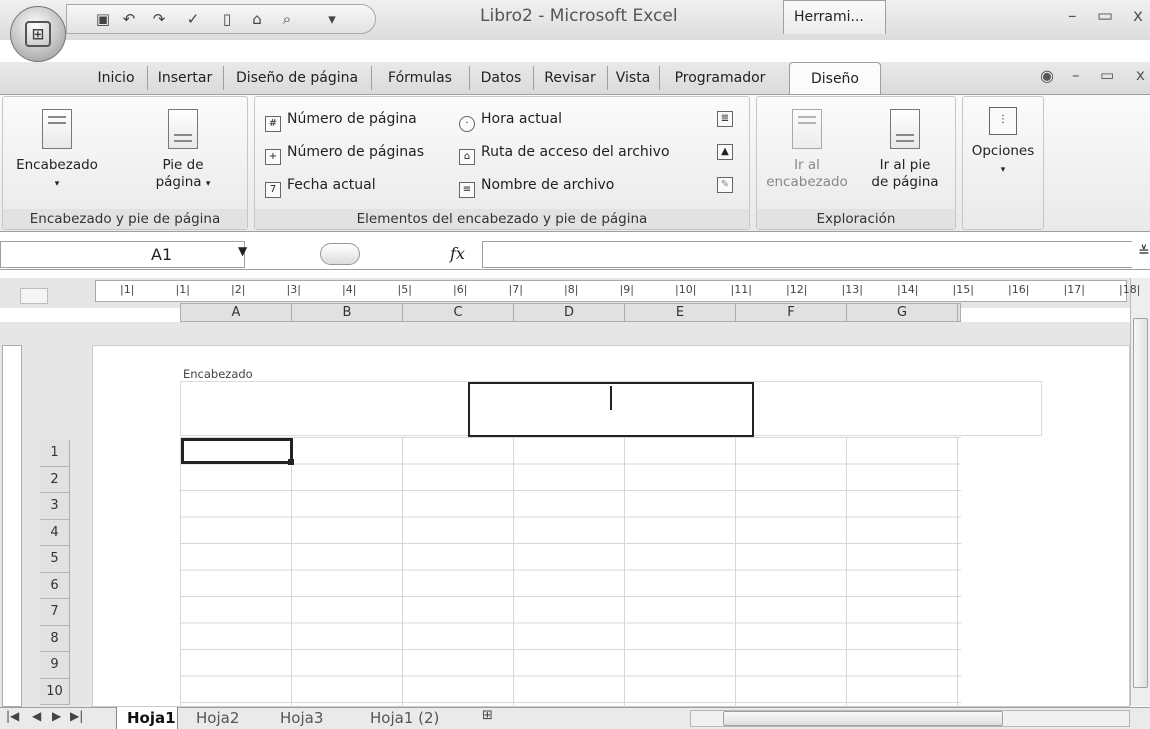 This screenshot has width=1150, height=729. I want to click on formula-input, so click(807, 254).